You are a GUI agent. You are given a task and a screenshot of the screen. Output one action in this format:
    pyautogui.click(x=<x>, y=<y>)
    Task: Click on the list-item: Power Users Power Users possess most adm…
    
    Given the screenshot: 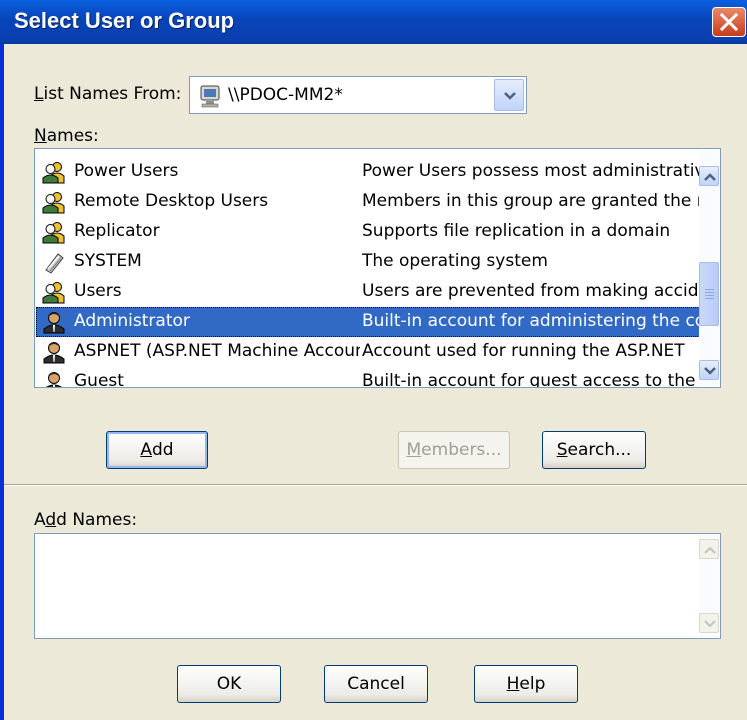 What is the action you would take?
    pyautogui.click(x=368, y=172)
    